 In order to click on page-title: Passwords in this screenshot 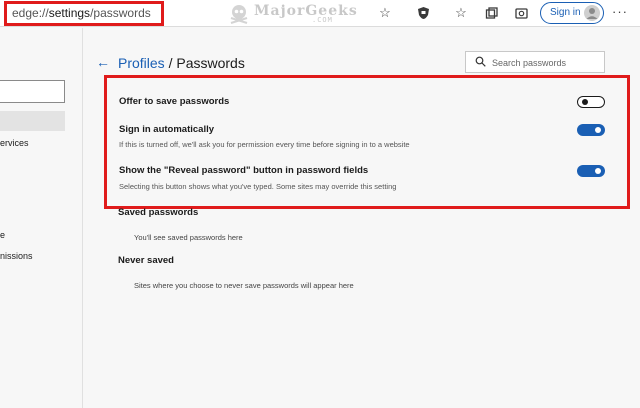, I will do `click(210, 63)`.